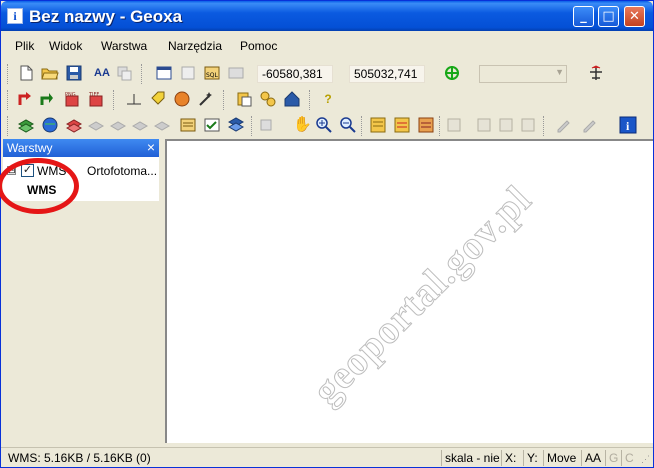 The width and height of the screenshot is (654, 468). Describe the element at coordinates (50, 73) in the screenshot. I see `open-folder-icon` at that location.